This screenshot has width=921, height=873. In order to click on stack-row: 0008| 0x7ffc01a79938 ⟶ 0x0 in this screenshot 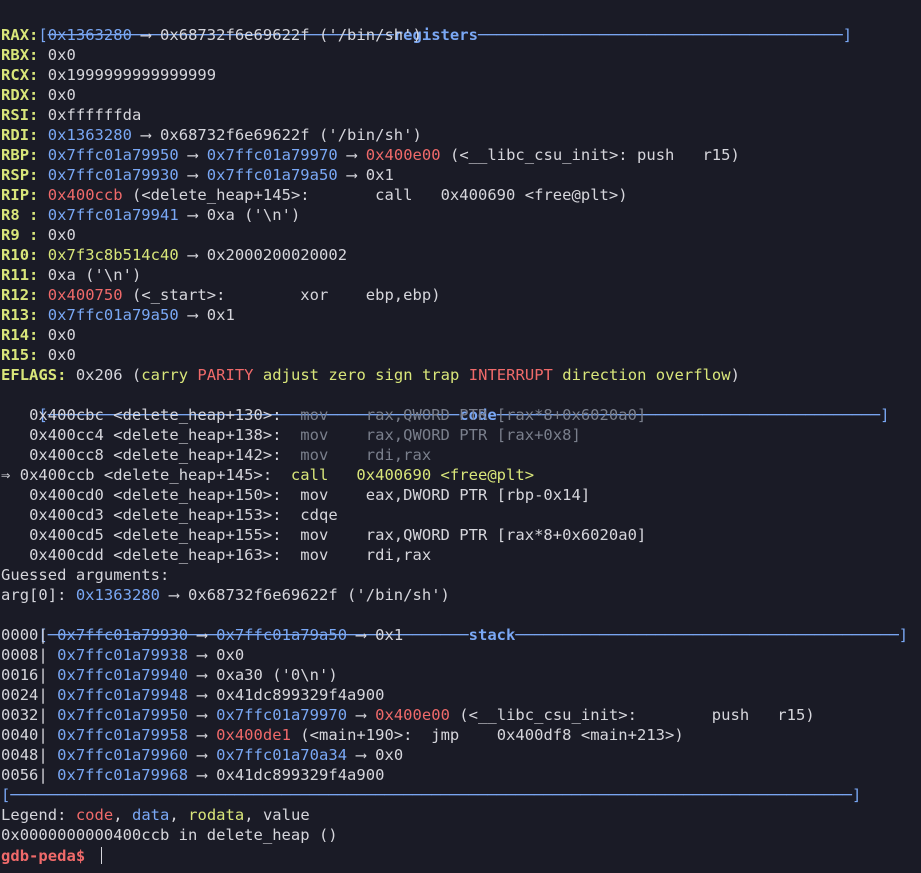, I will do `click(123, 655)`.